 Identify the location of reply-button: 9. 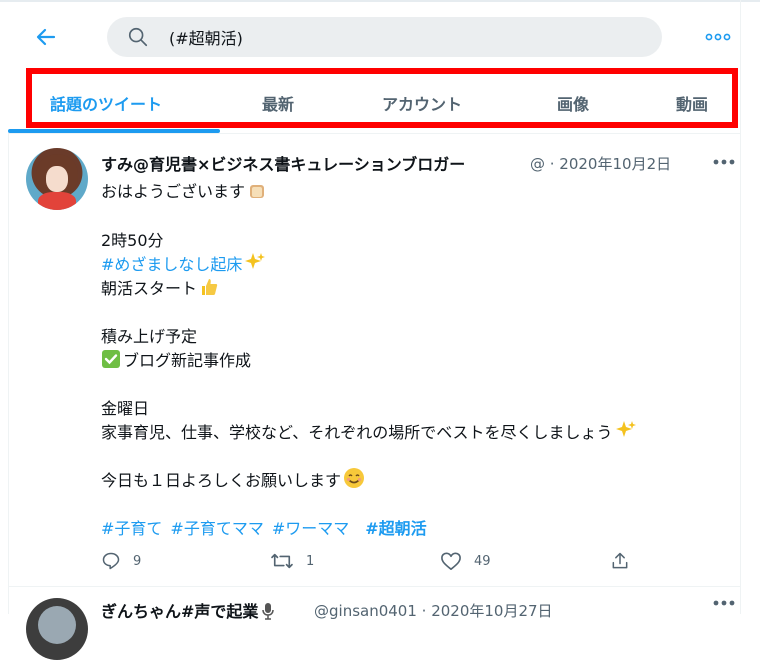
(121, 561).